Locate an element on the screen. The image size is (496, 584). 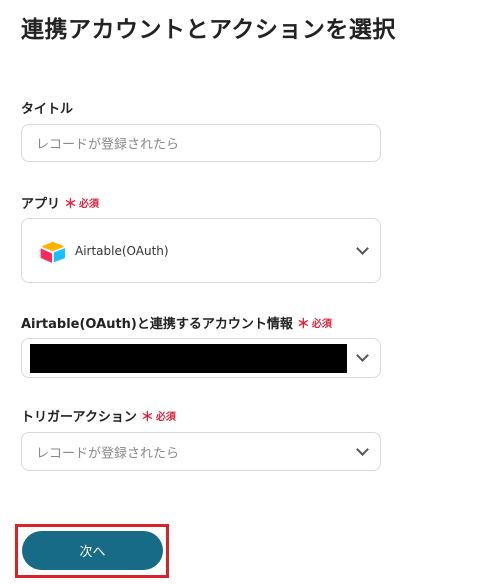
page-title: 連携アカウントとアクションを選択 is located at coordinates (208, 30).